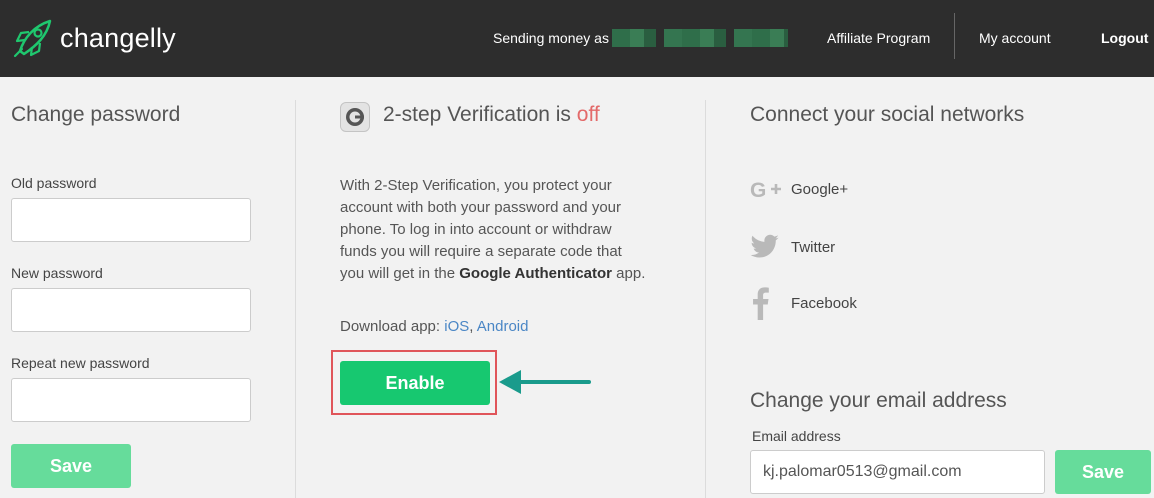  I want to click on new-password-input, so click(131, 310).